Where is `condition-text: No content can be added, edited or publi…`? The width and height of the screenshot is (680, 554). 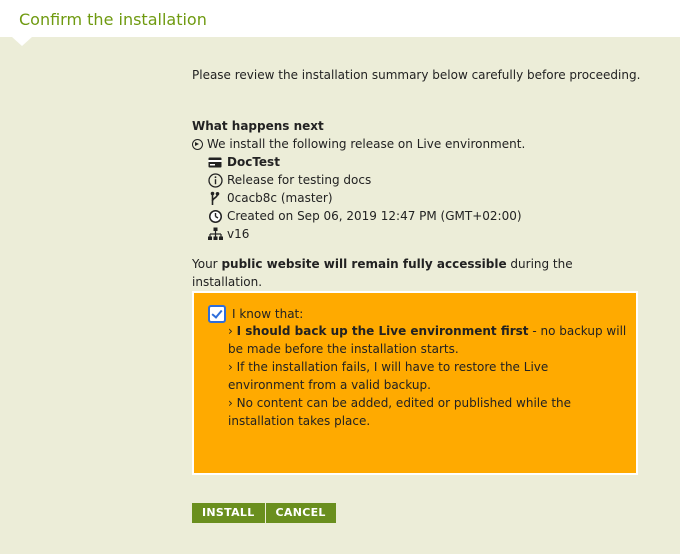 condition-text: No content can be added, edited or publi… is located at coordinates (400, 412).